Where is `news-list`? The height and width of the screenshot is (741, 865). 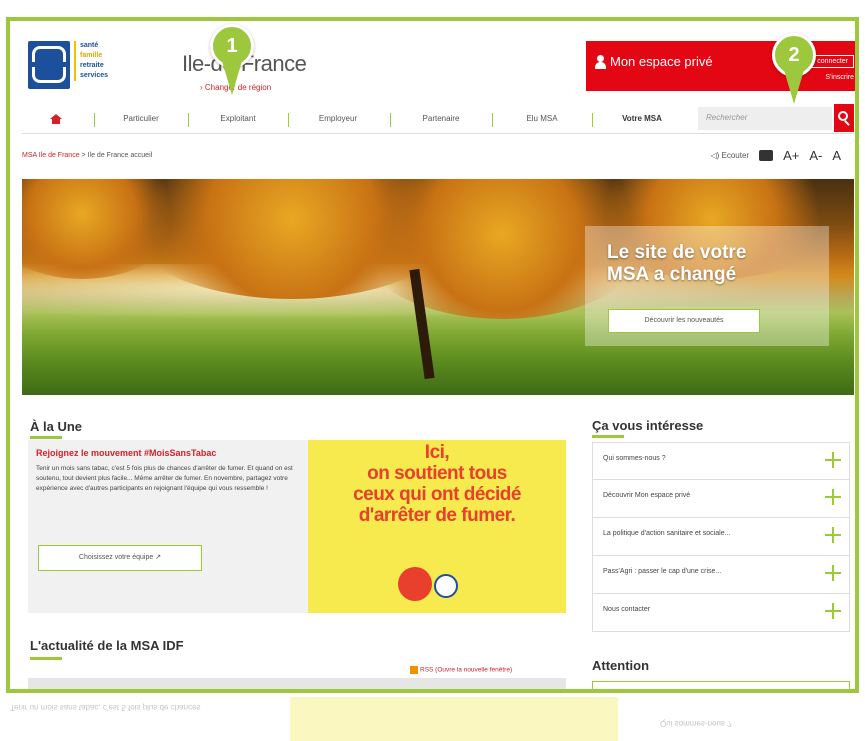 news-list is located at coordinates (297, 683).